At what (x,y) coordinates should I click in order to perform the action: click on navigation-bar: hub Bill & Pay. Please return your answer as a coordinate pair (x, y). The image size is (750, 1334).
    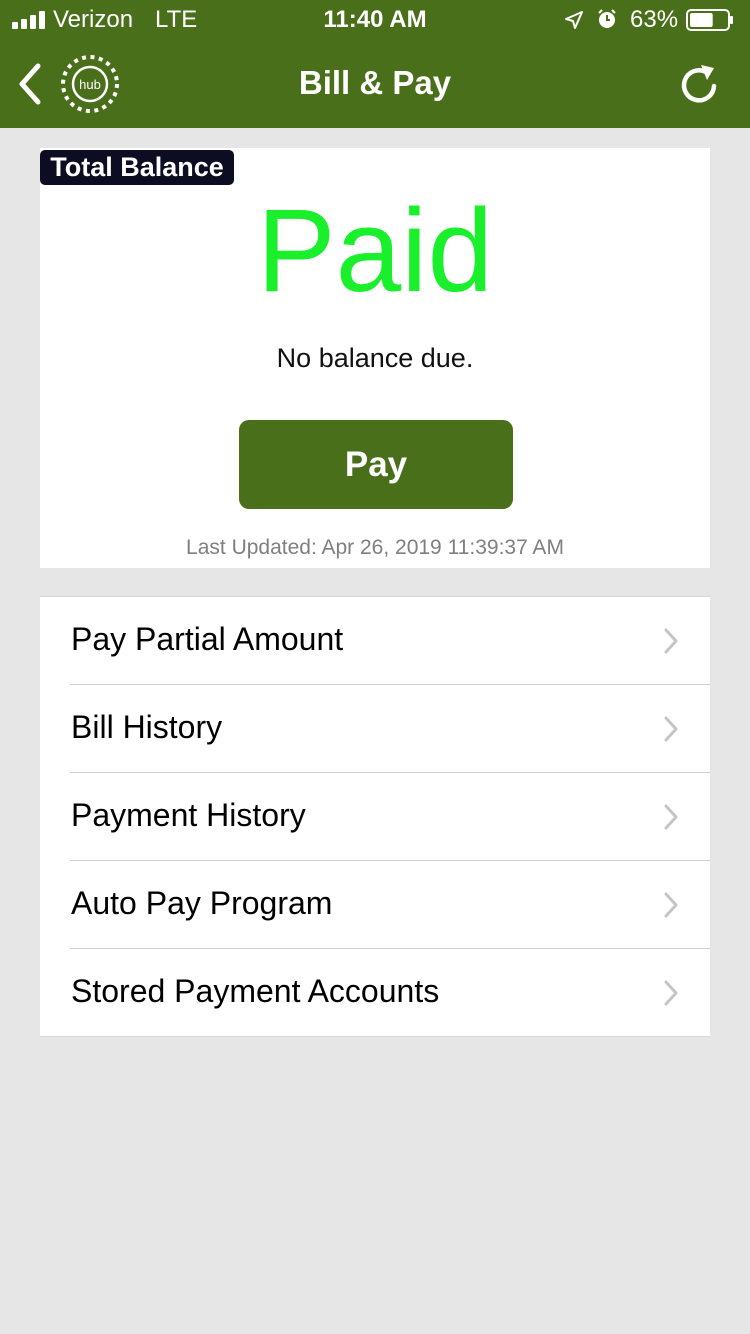
    Looking at the image, I should click on (375, 84).